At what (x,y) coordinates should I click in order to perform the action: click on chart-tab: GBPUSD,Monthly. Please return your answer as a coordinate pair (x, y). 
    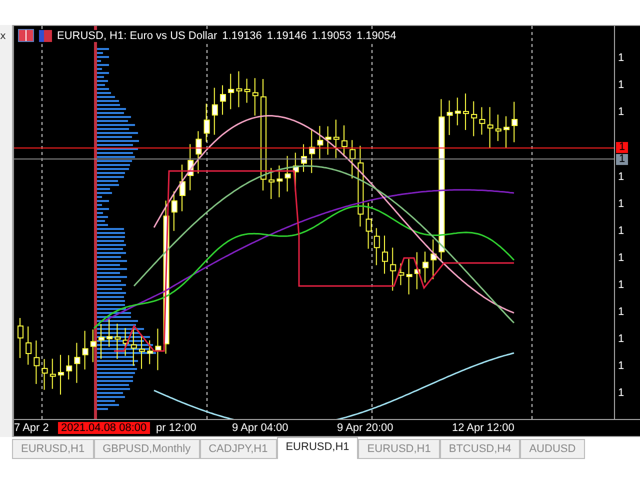
    Looking at the image, I should click on (147, 449).